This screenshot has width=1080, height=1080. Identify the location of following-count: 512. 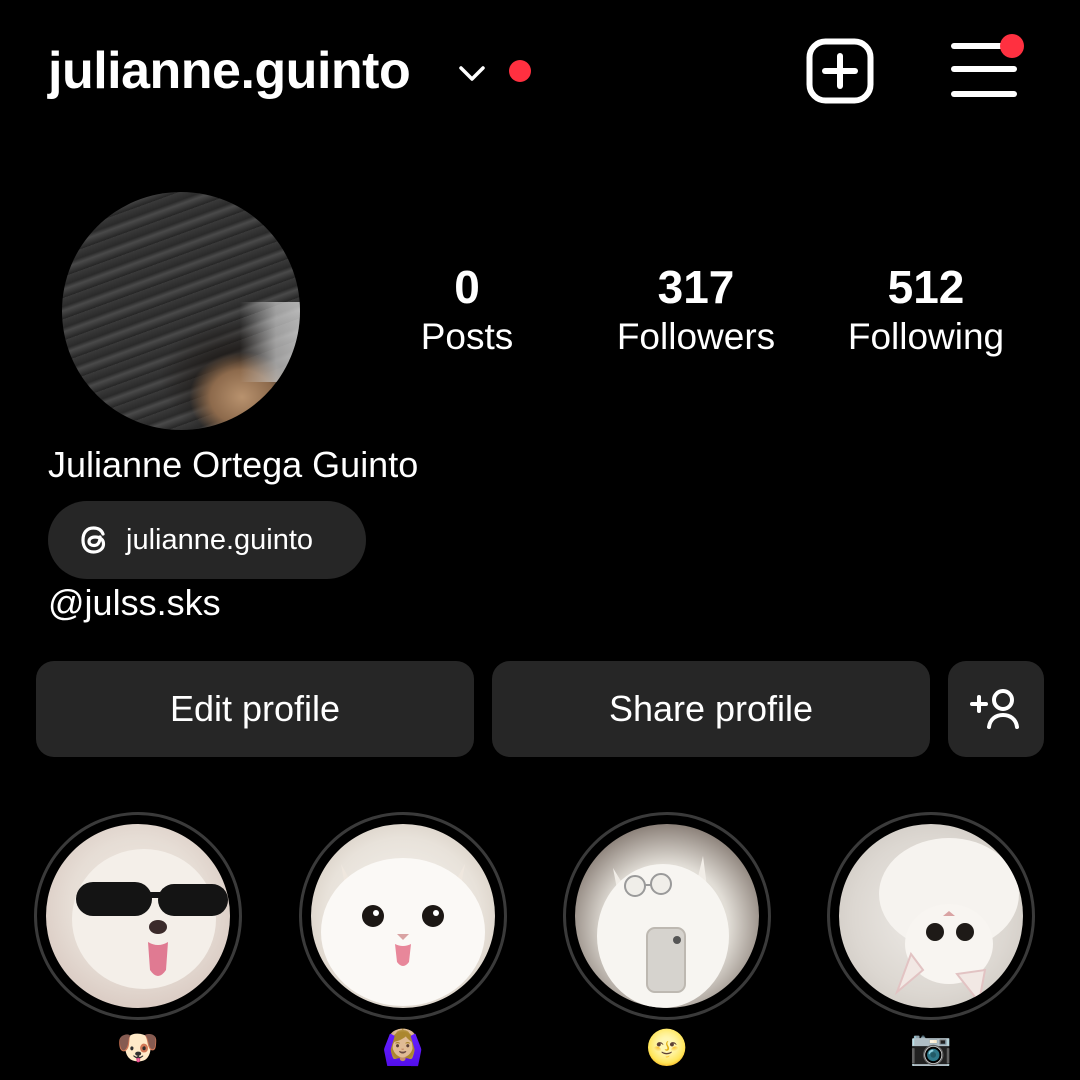
(926, 287).